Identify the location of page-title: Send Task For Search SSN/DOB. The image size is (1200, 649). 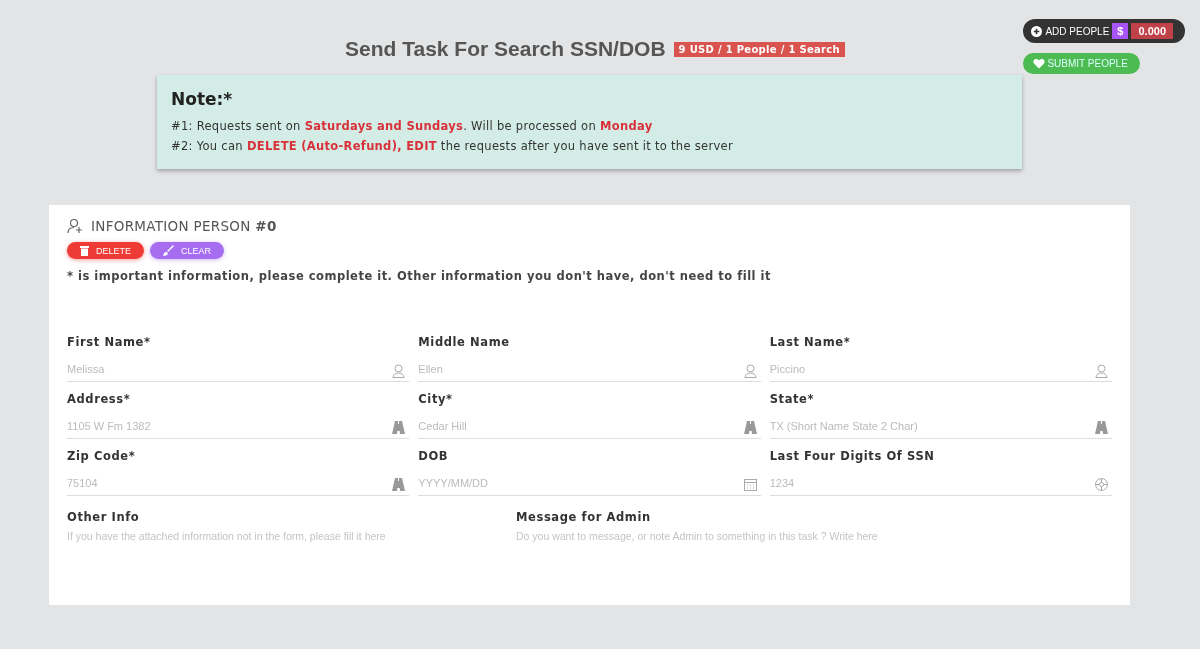
(505, 49).